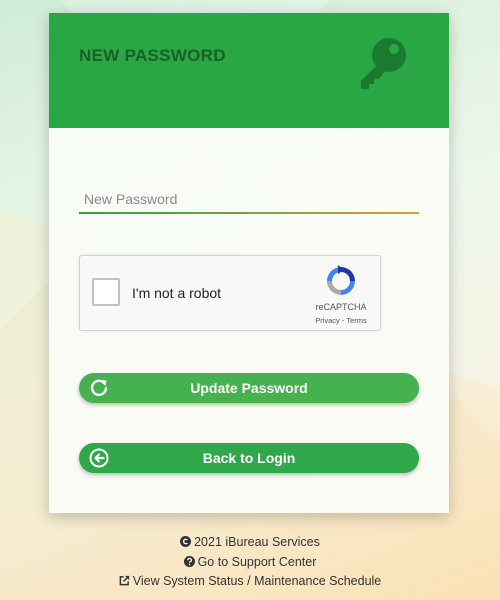 This screenshot has height=600, width=500. I want to click on support-center-link: Go to Support Center, so click(257, 562).